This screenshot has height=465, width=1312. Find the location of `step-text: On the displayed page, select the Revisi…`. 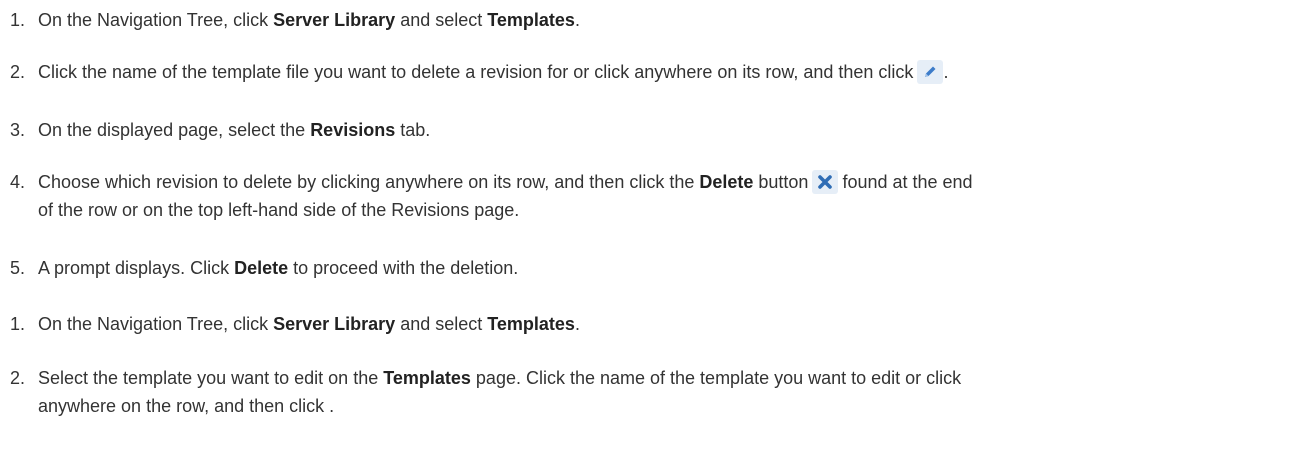

step-text: On the displayed page, select the Revisi… is located at coordinates (234, 130).